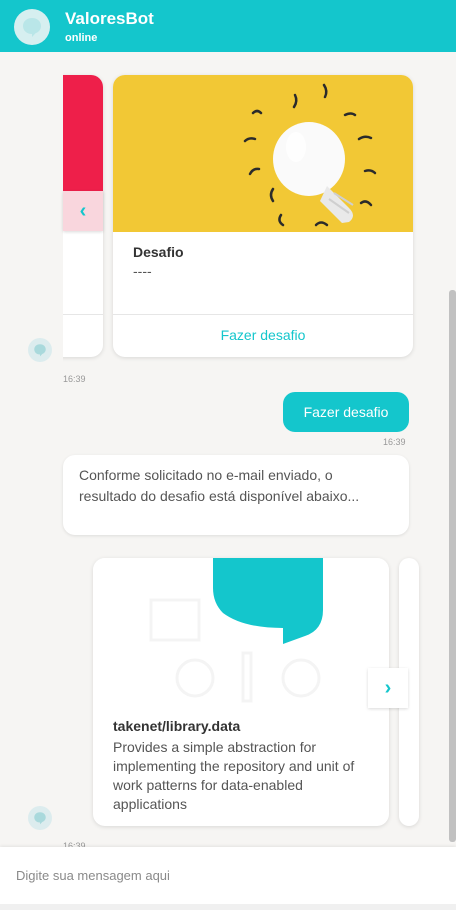 The image size is (456, 910). I want to click on bot-status: online, so click(81, 38).